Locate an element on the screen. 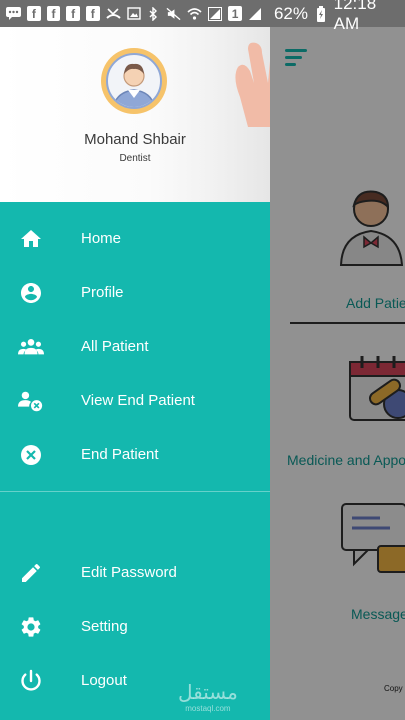  menu-item-all-patient: All Patient is located at coordinates (135, 347).